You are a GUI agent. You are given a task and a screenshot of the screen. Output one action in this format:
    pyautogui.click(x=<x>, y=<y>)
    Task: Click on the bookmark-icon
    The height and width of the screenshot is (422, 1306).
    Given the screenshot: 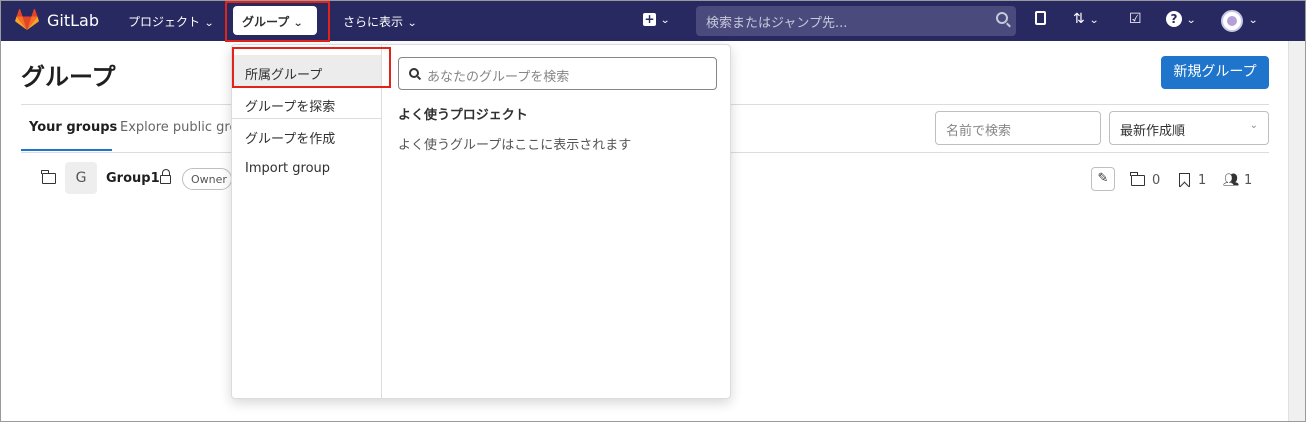 What is the action you would take?
    pyautogui.click(x=1184, y=180)
    